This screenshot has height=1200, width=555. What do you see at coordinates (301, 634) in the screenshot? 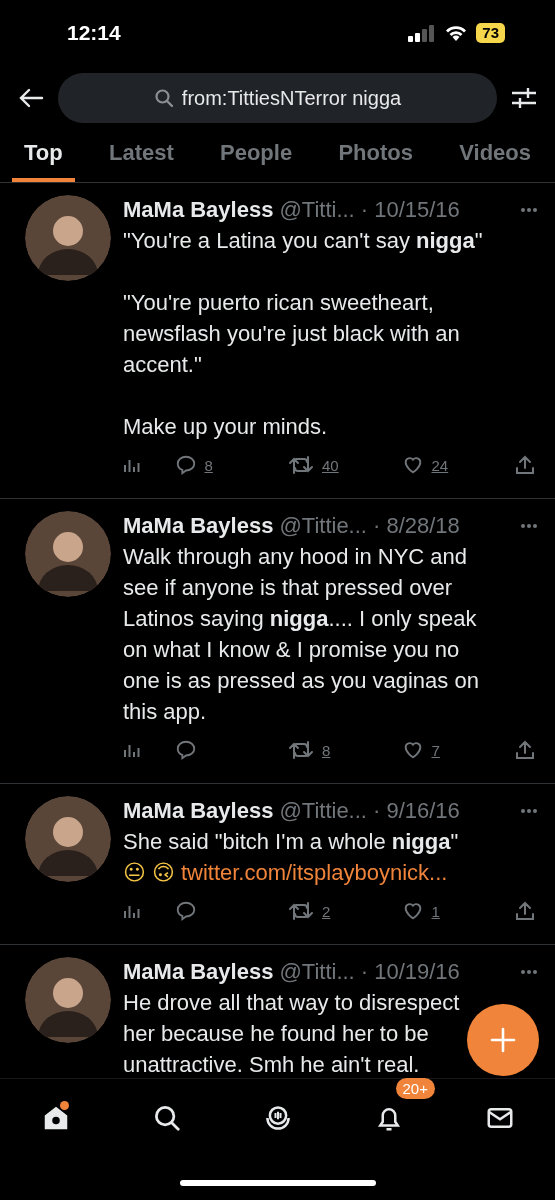
I see `tweet-text: Walk through any hood in NYC and see if anyone is that pressed over Latinos saying nigga.... I only speak on what I know & I promise you no one is as pressed as you vaginas on this app.` at bounding box center [301, 634].